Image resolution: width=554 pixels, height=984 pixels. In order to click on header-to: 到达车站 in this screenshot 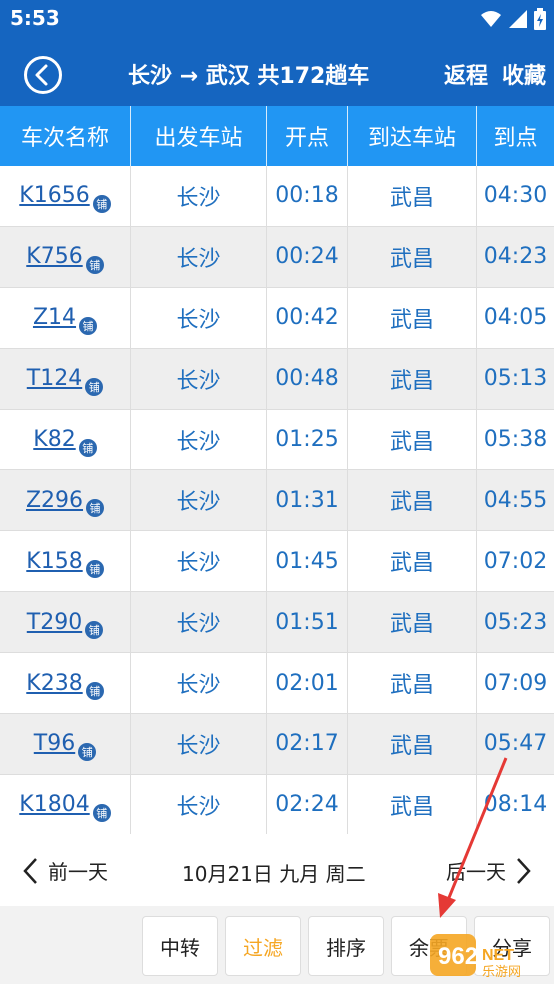, I will do `click(412, 136)`.